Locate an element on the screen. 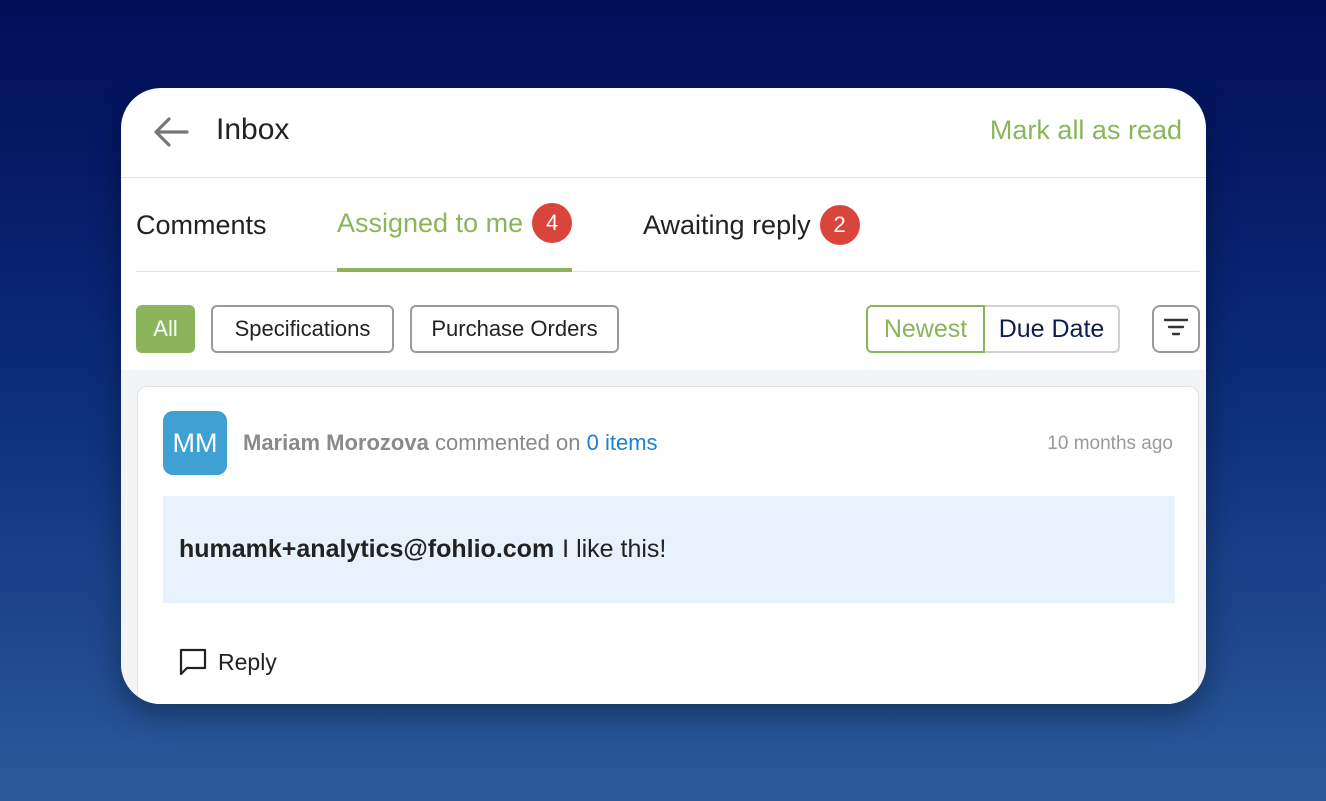  comment-body: humamk+analytics@fohlio.com I like this! is located at coordinates (669, 549).